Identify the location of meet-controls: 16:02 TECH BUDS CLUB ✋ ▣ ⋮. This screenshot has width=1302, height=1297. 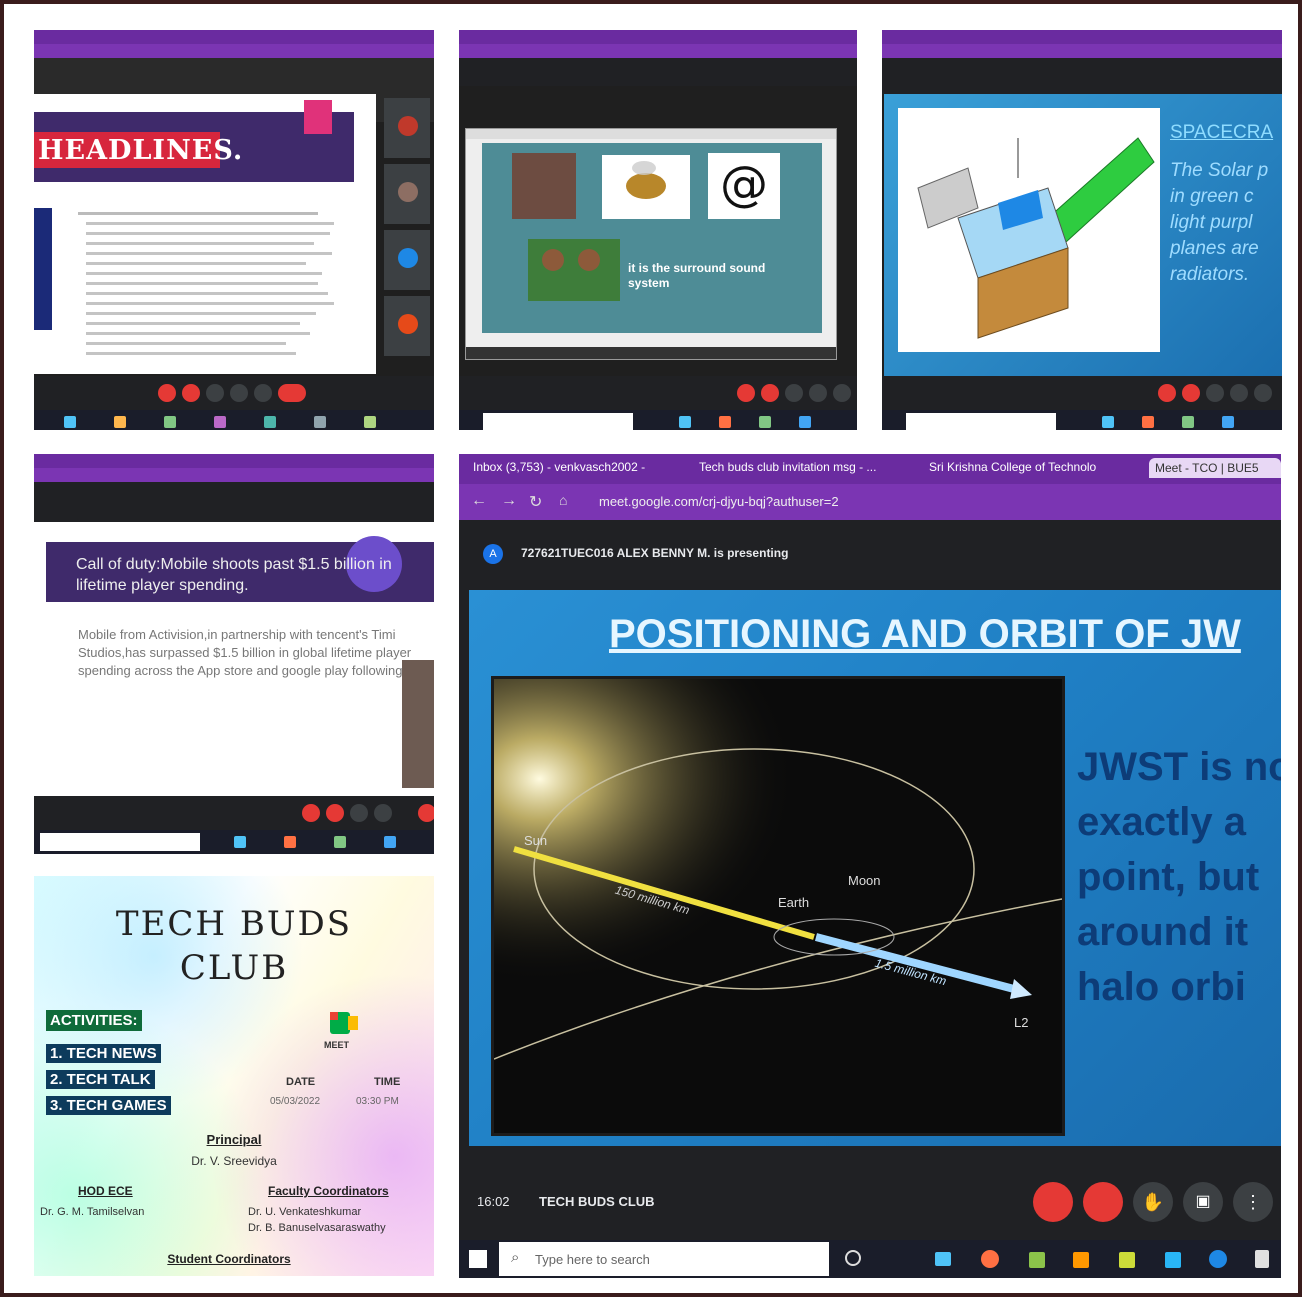
(870, 1202).